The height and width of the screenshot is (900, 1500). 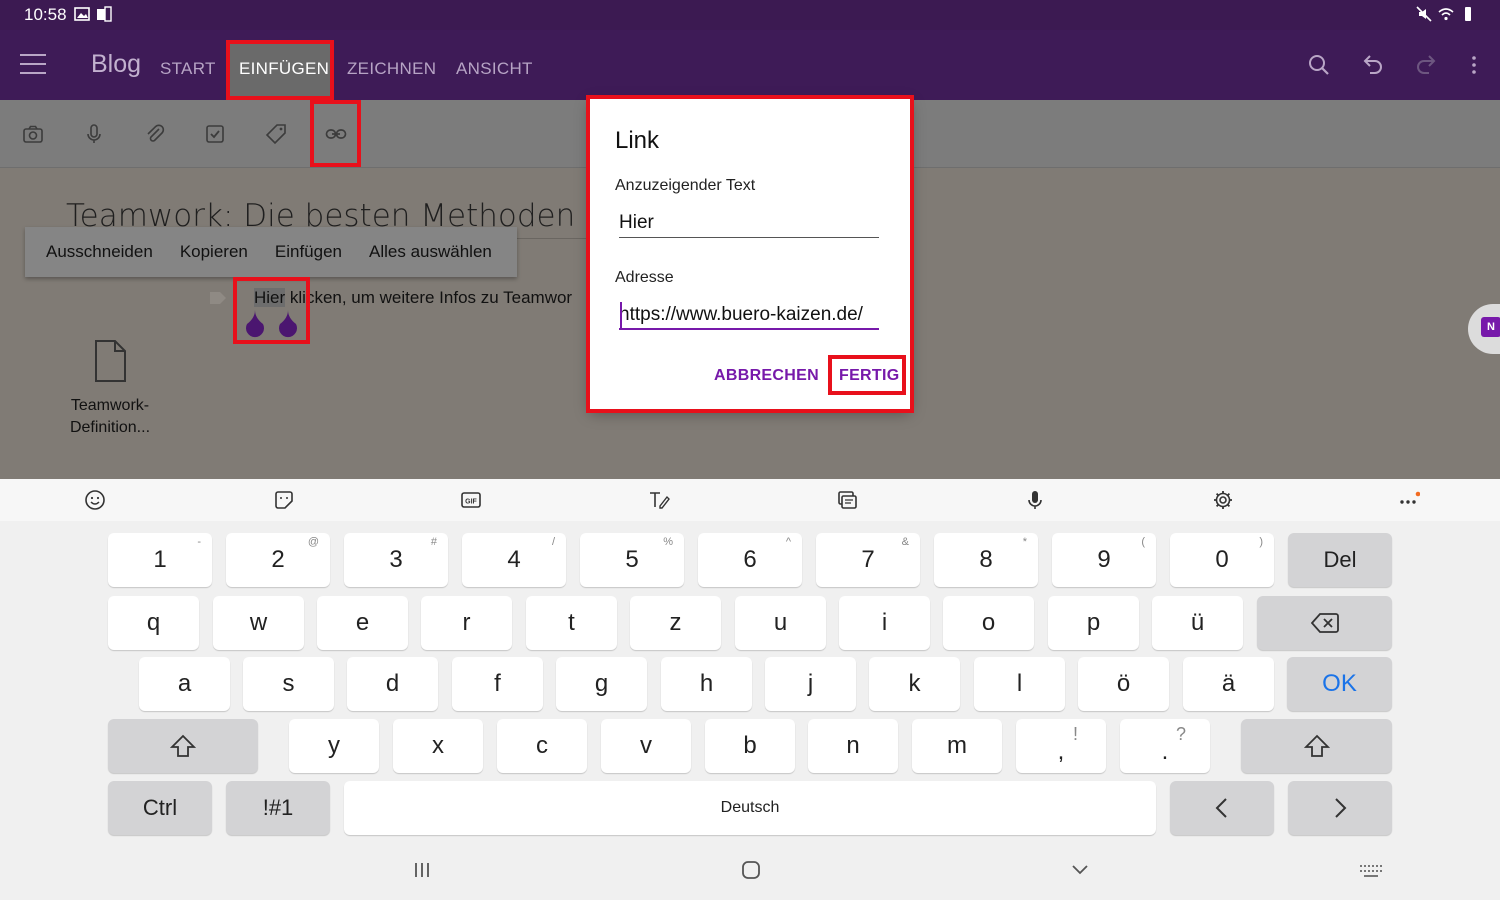 I want to click on more-icon, so click(x=1409, y=500).